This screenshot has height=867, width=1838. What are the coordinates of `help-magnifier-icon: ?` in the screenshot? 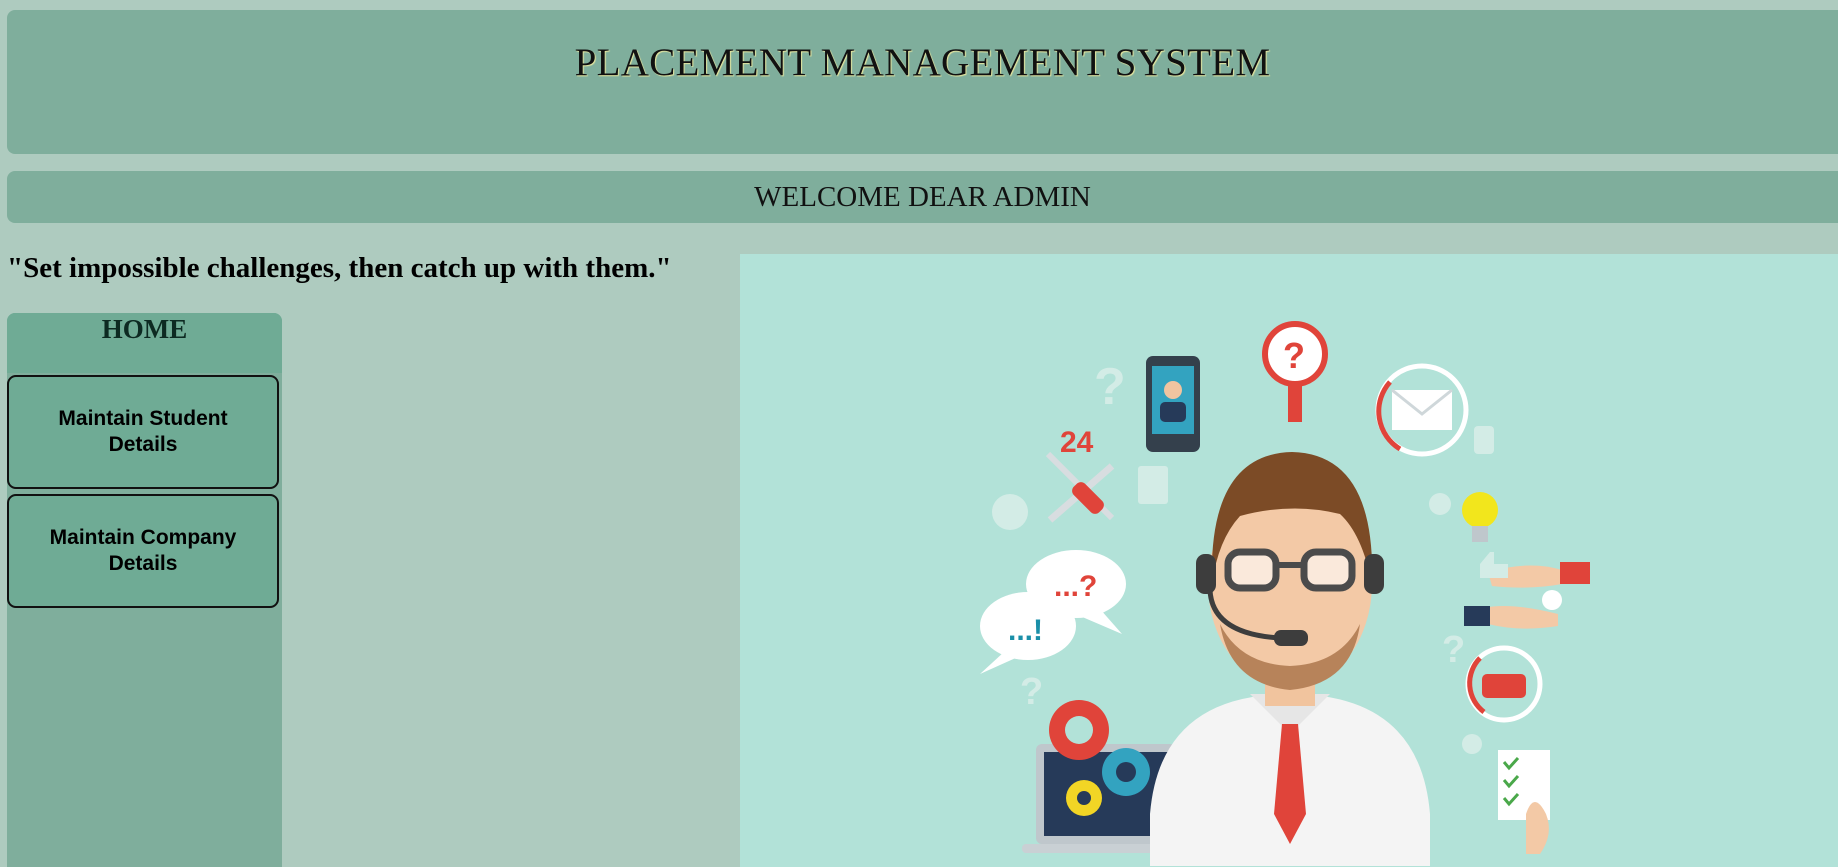 It's located at (1295, 371).